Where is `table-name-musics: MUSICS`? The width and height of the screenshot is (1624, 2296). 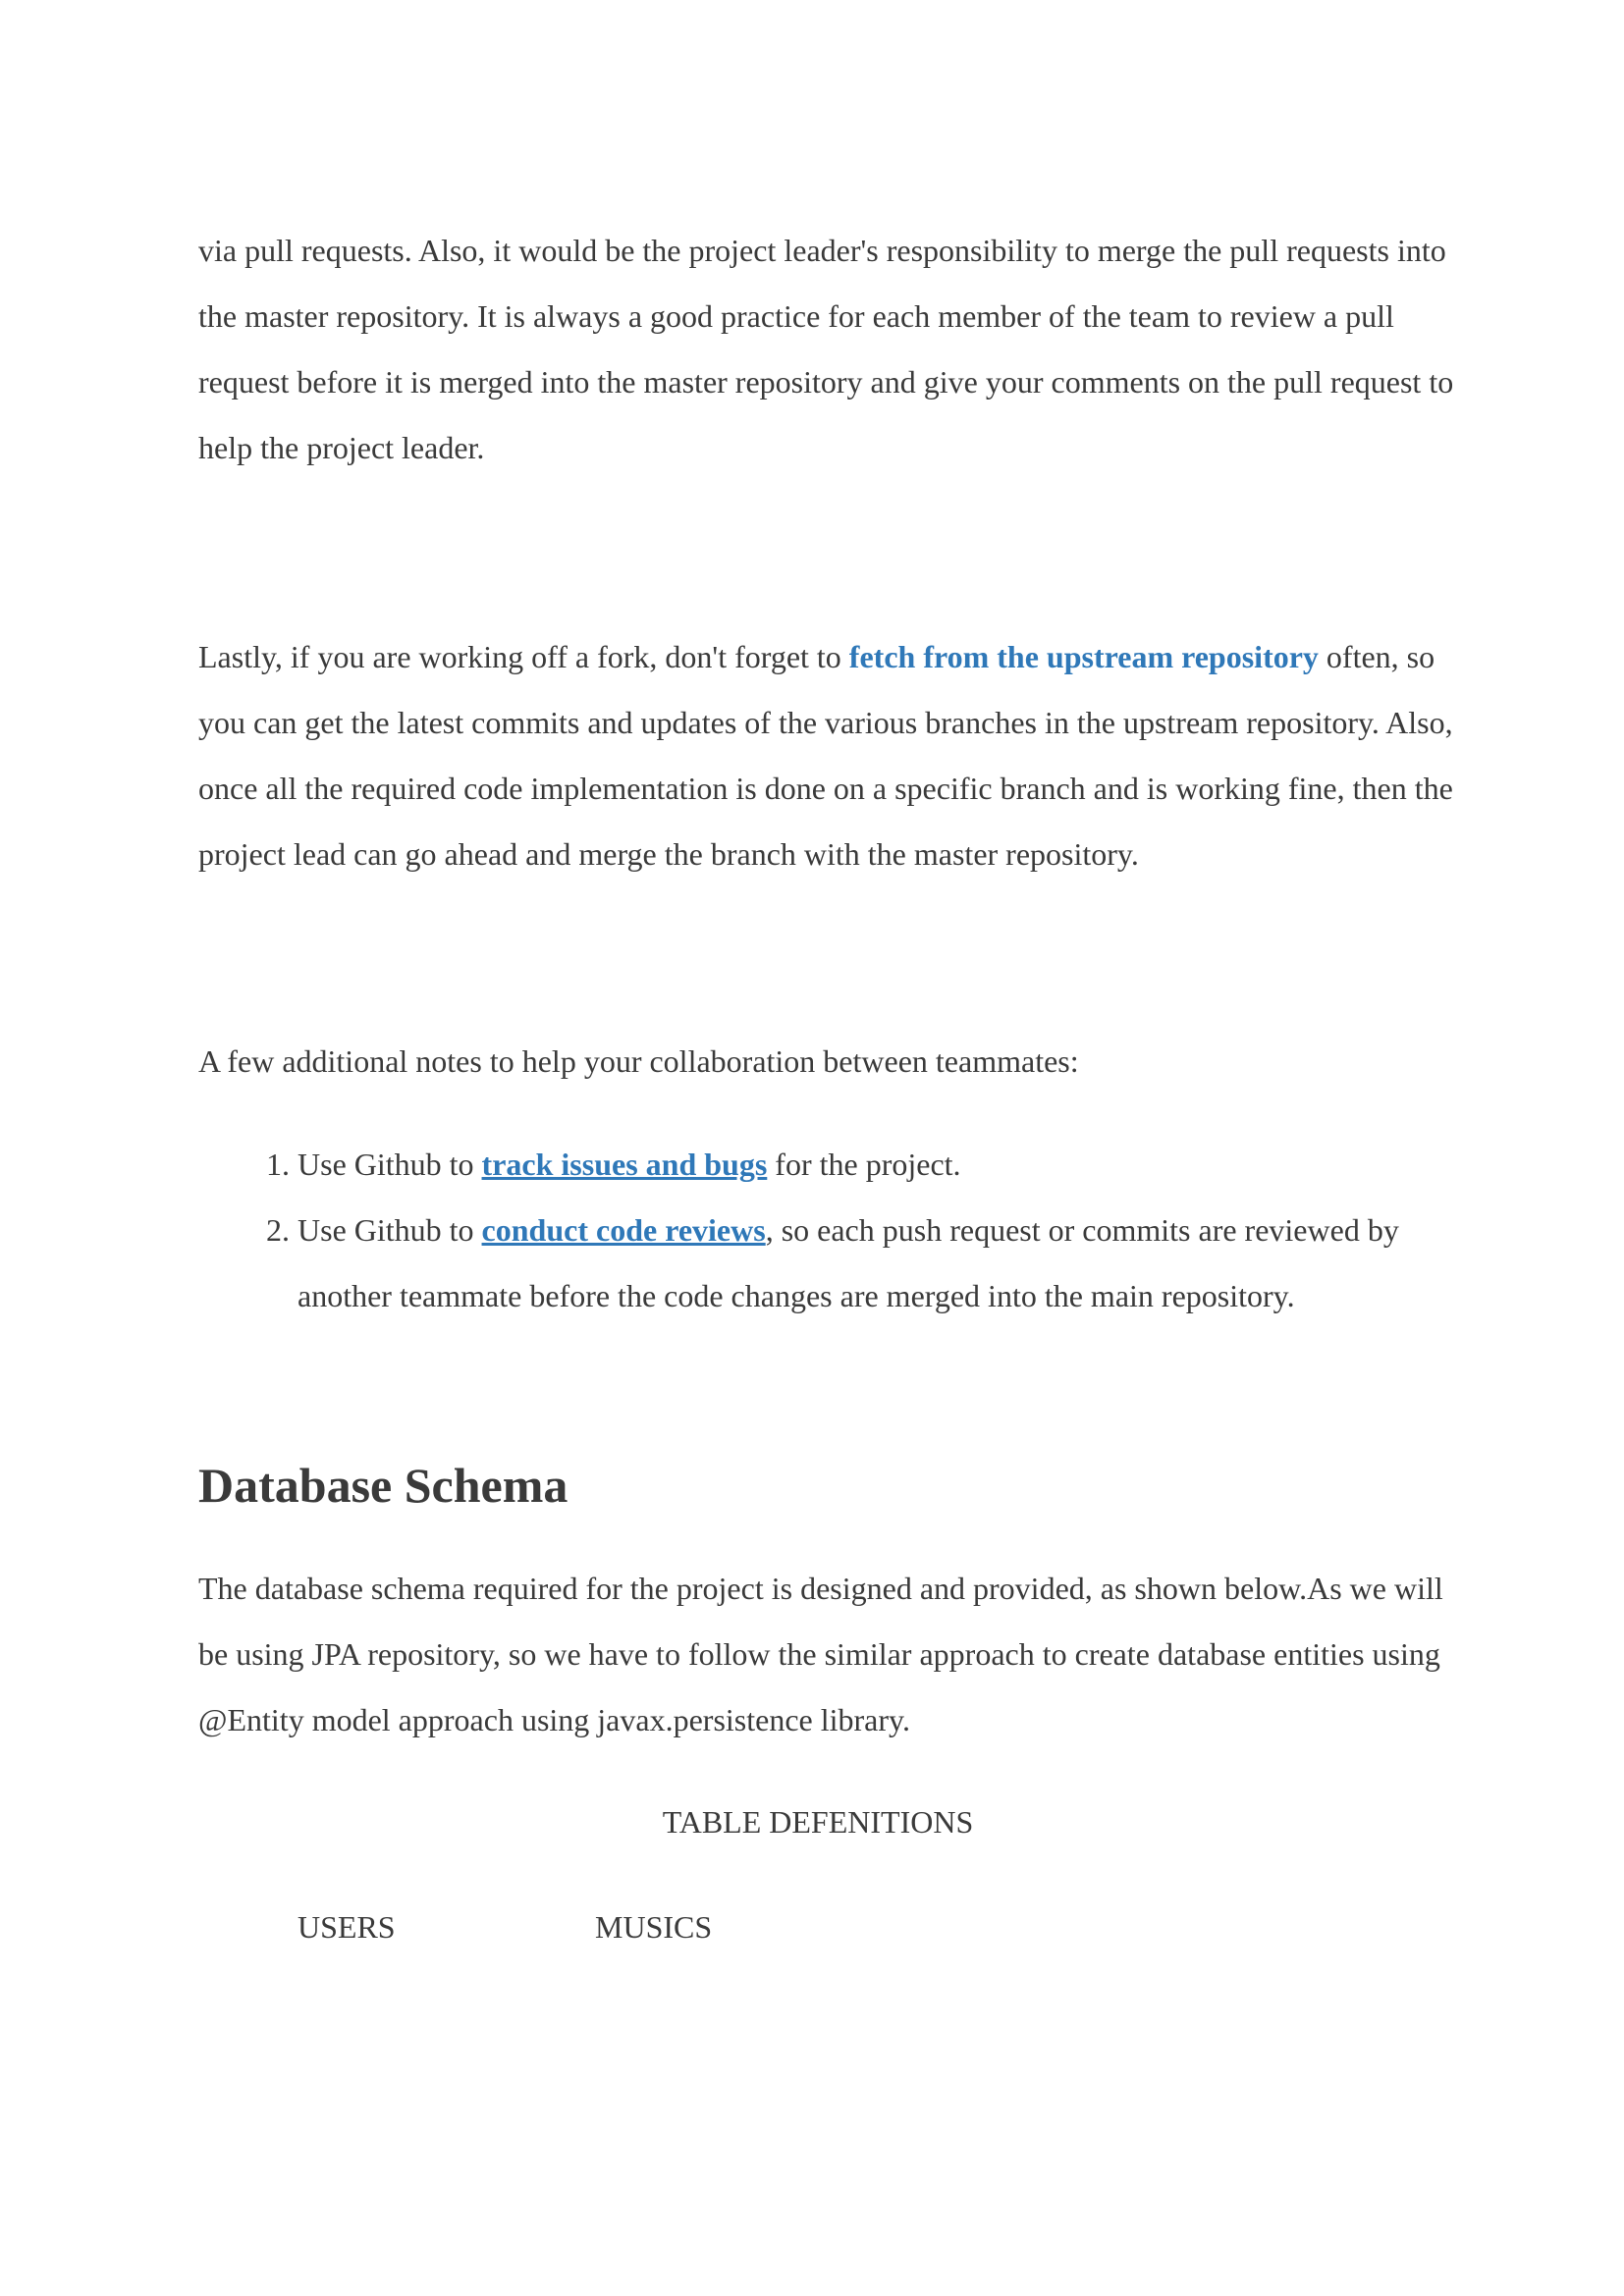 table-name-musics: MUSICS is located at coordinates (654, 1927).